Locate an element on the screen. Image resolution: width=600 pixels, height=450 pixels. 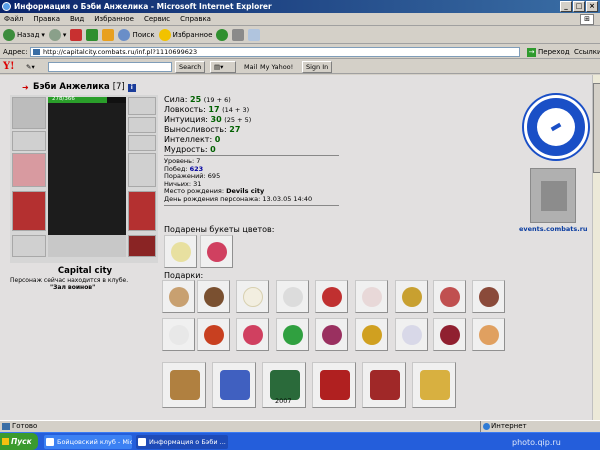
address-label: Адрес: is located at coordinates (15, 52).